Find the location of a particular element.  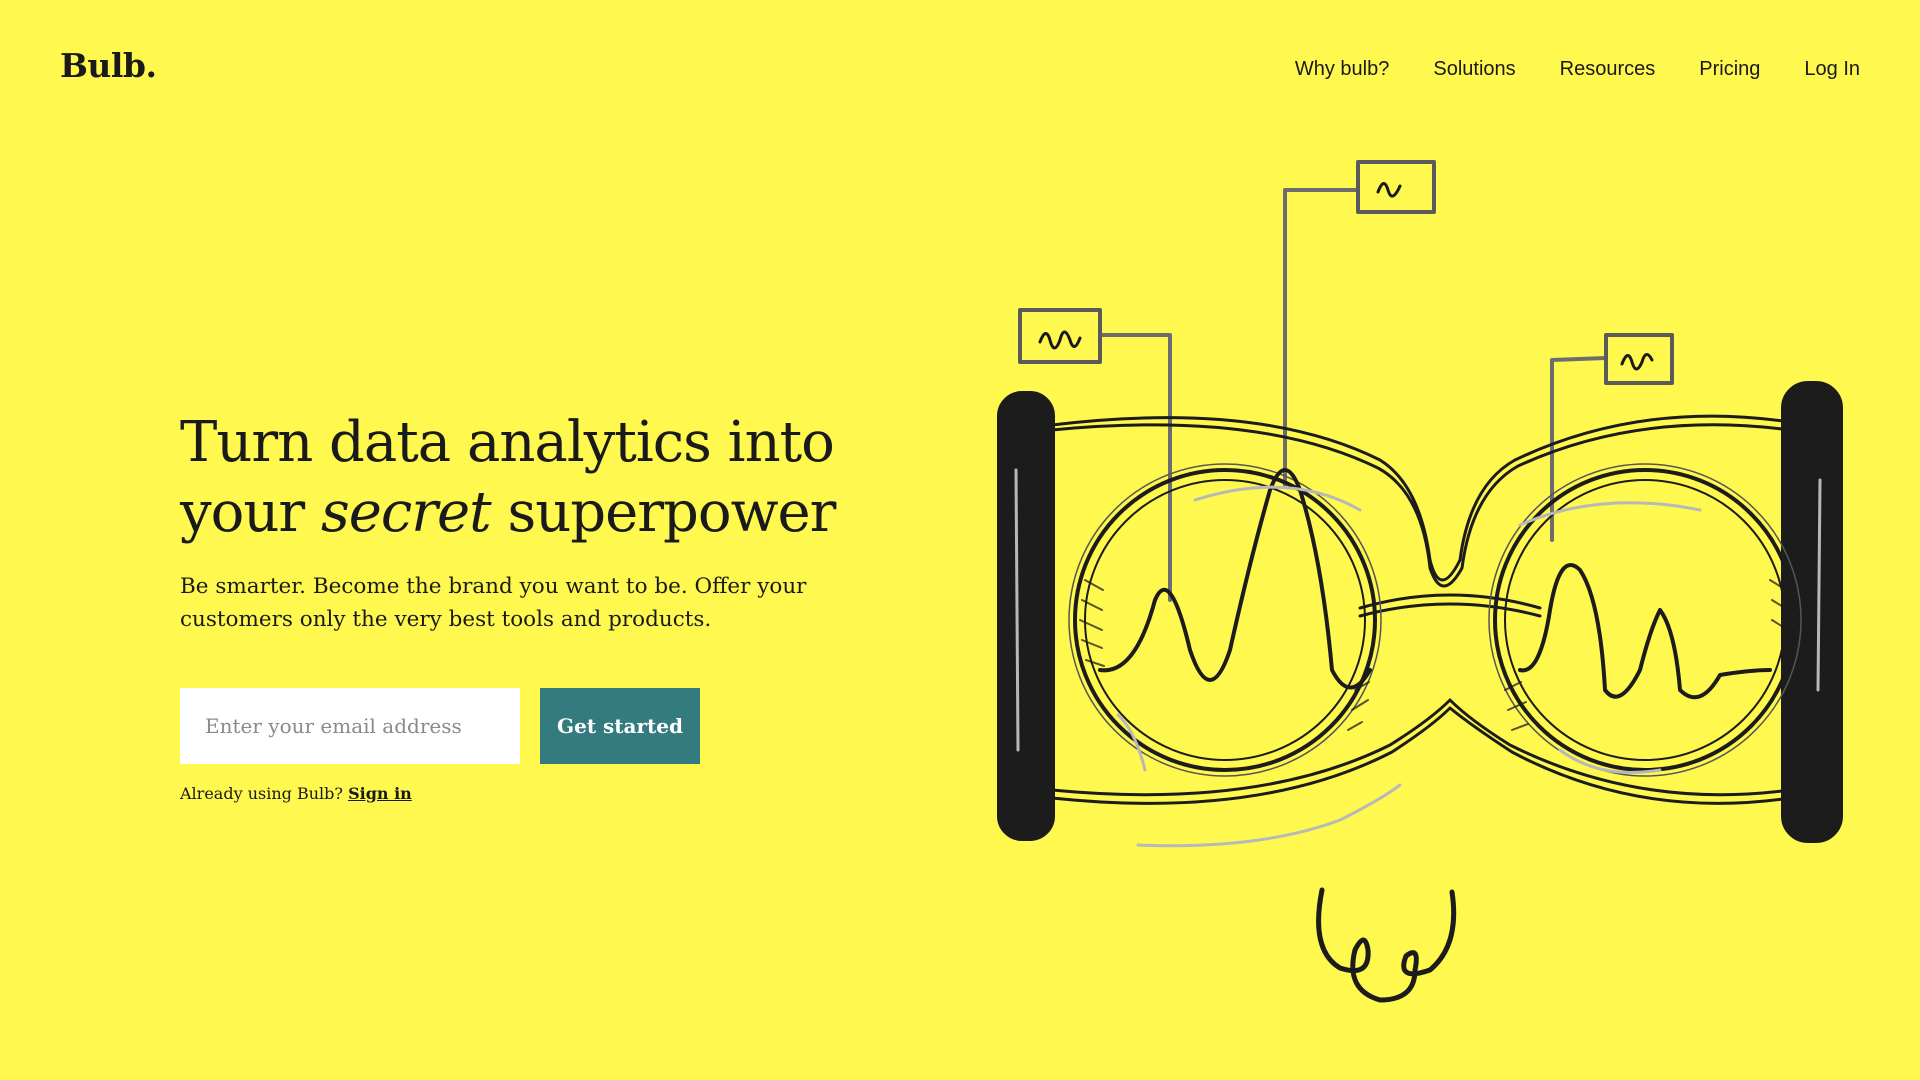

left-lens is located at coordinates (1225, 620).